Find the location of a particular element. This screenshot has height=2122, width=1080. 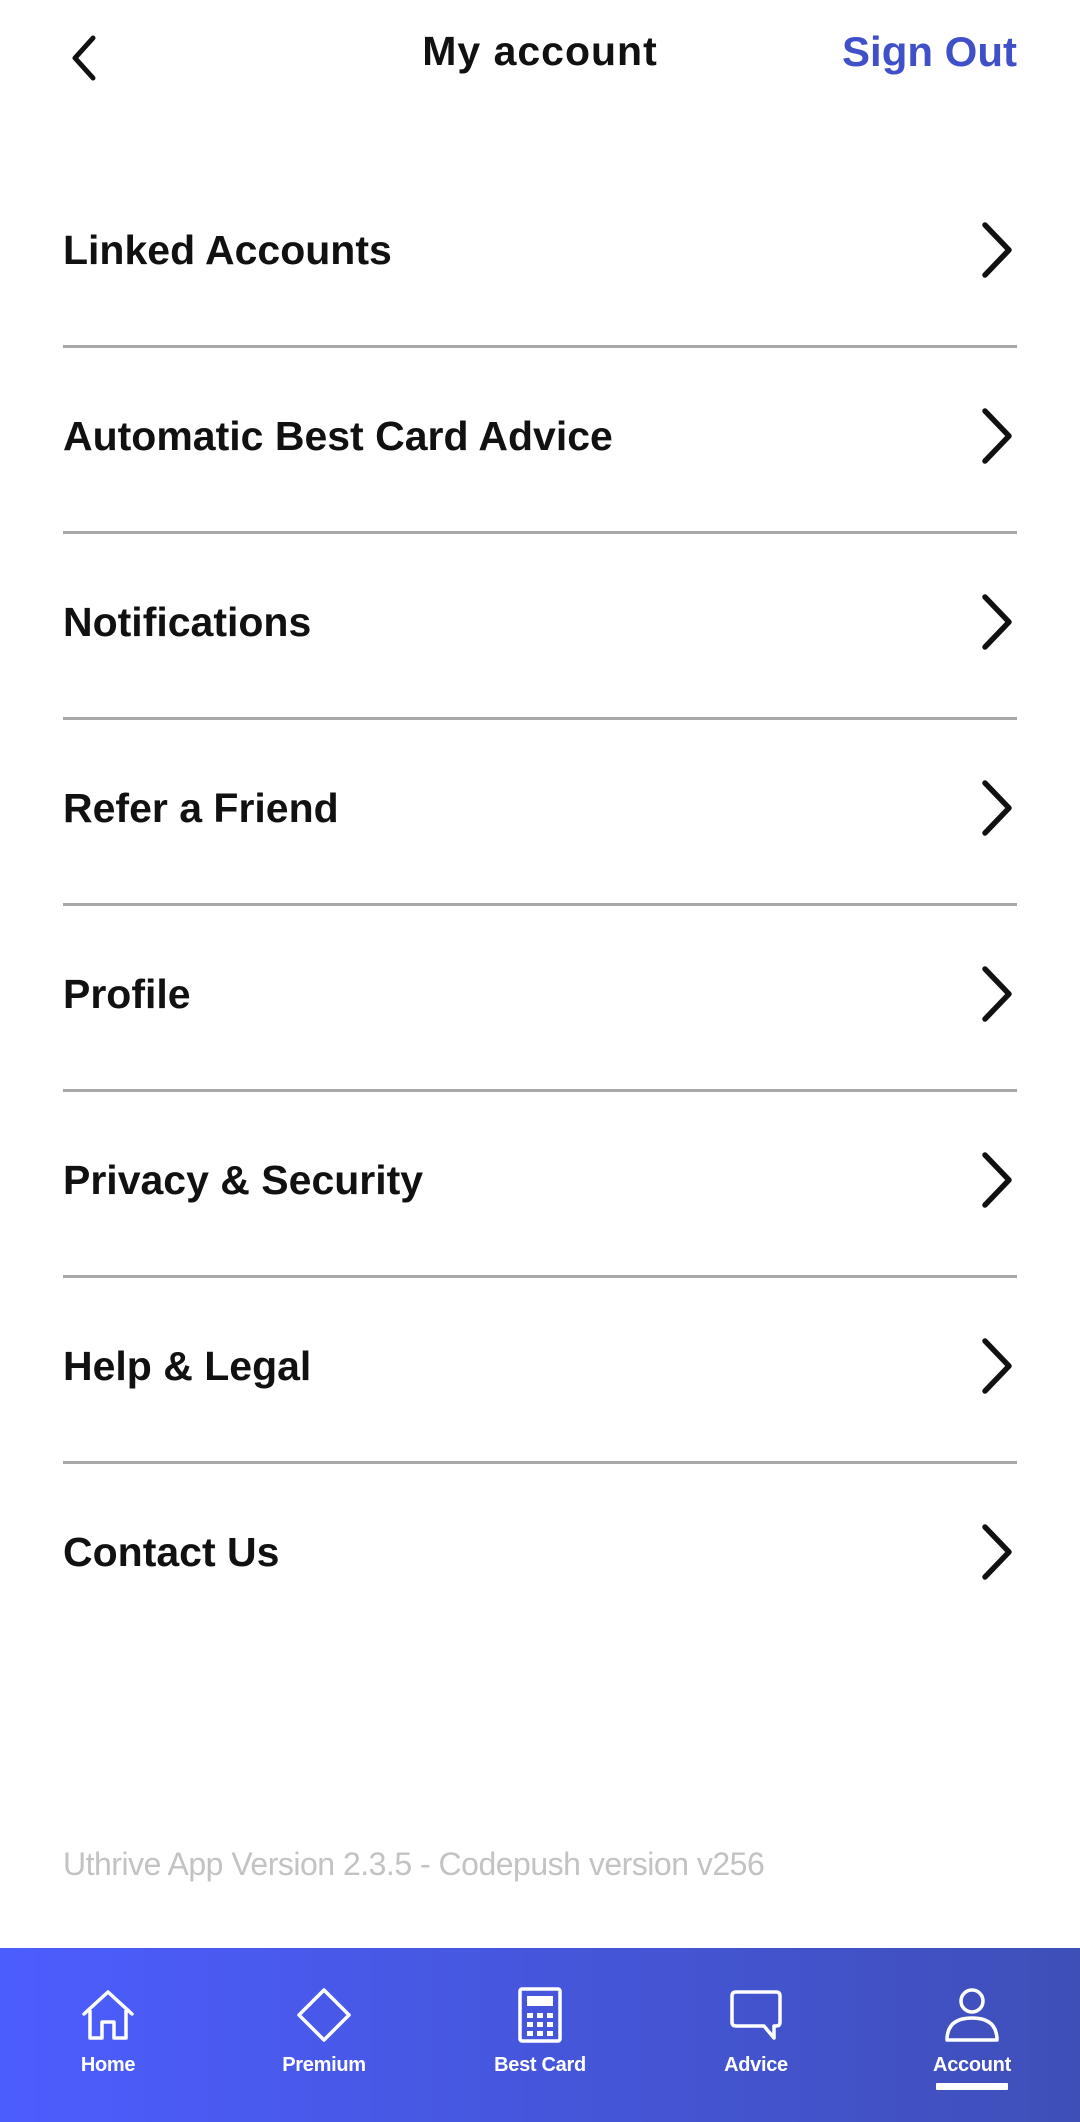

chevron-left-icon is located at coordinates (84, 58).